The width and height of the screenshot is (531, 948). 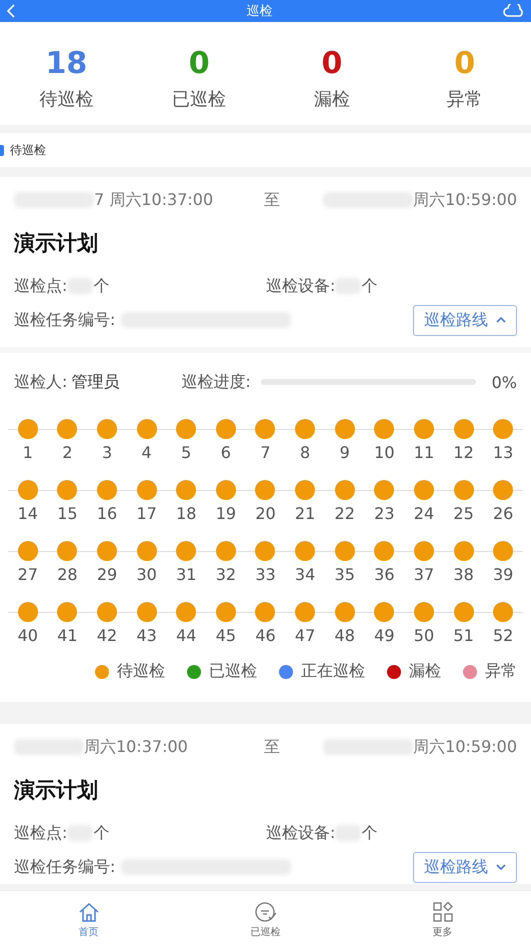 I want to click on point-number: 32, so click(x=226, y=574).